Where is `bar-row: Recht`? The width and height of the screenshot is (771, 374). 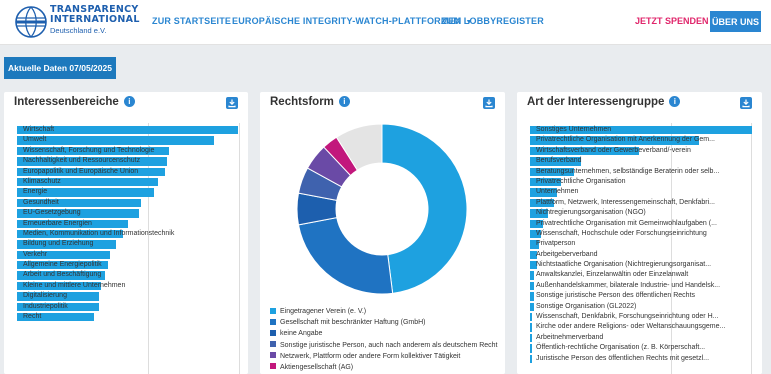 bar-row: Recht is located at coordinates (127, 317).